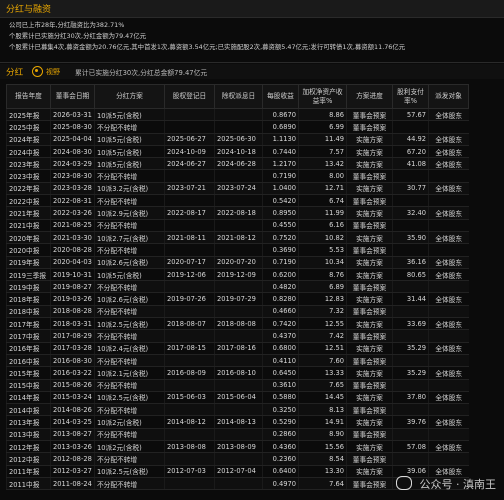 This screenshot has width=504, height=500. What do you see at coordinates (237, 312) in the screenshot?
I see `table-row: 2018中报 2018-08-28 不分配不转增 0.4660 7.32 董事会预案` at bounding box center [237, 312].